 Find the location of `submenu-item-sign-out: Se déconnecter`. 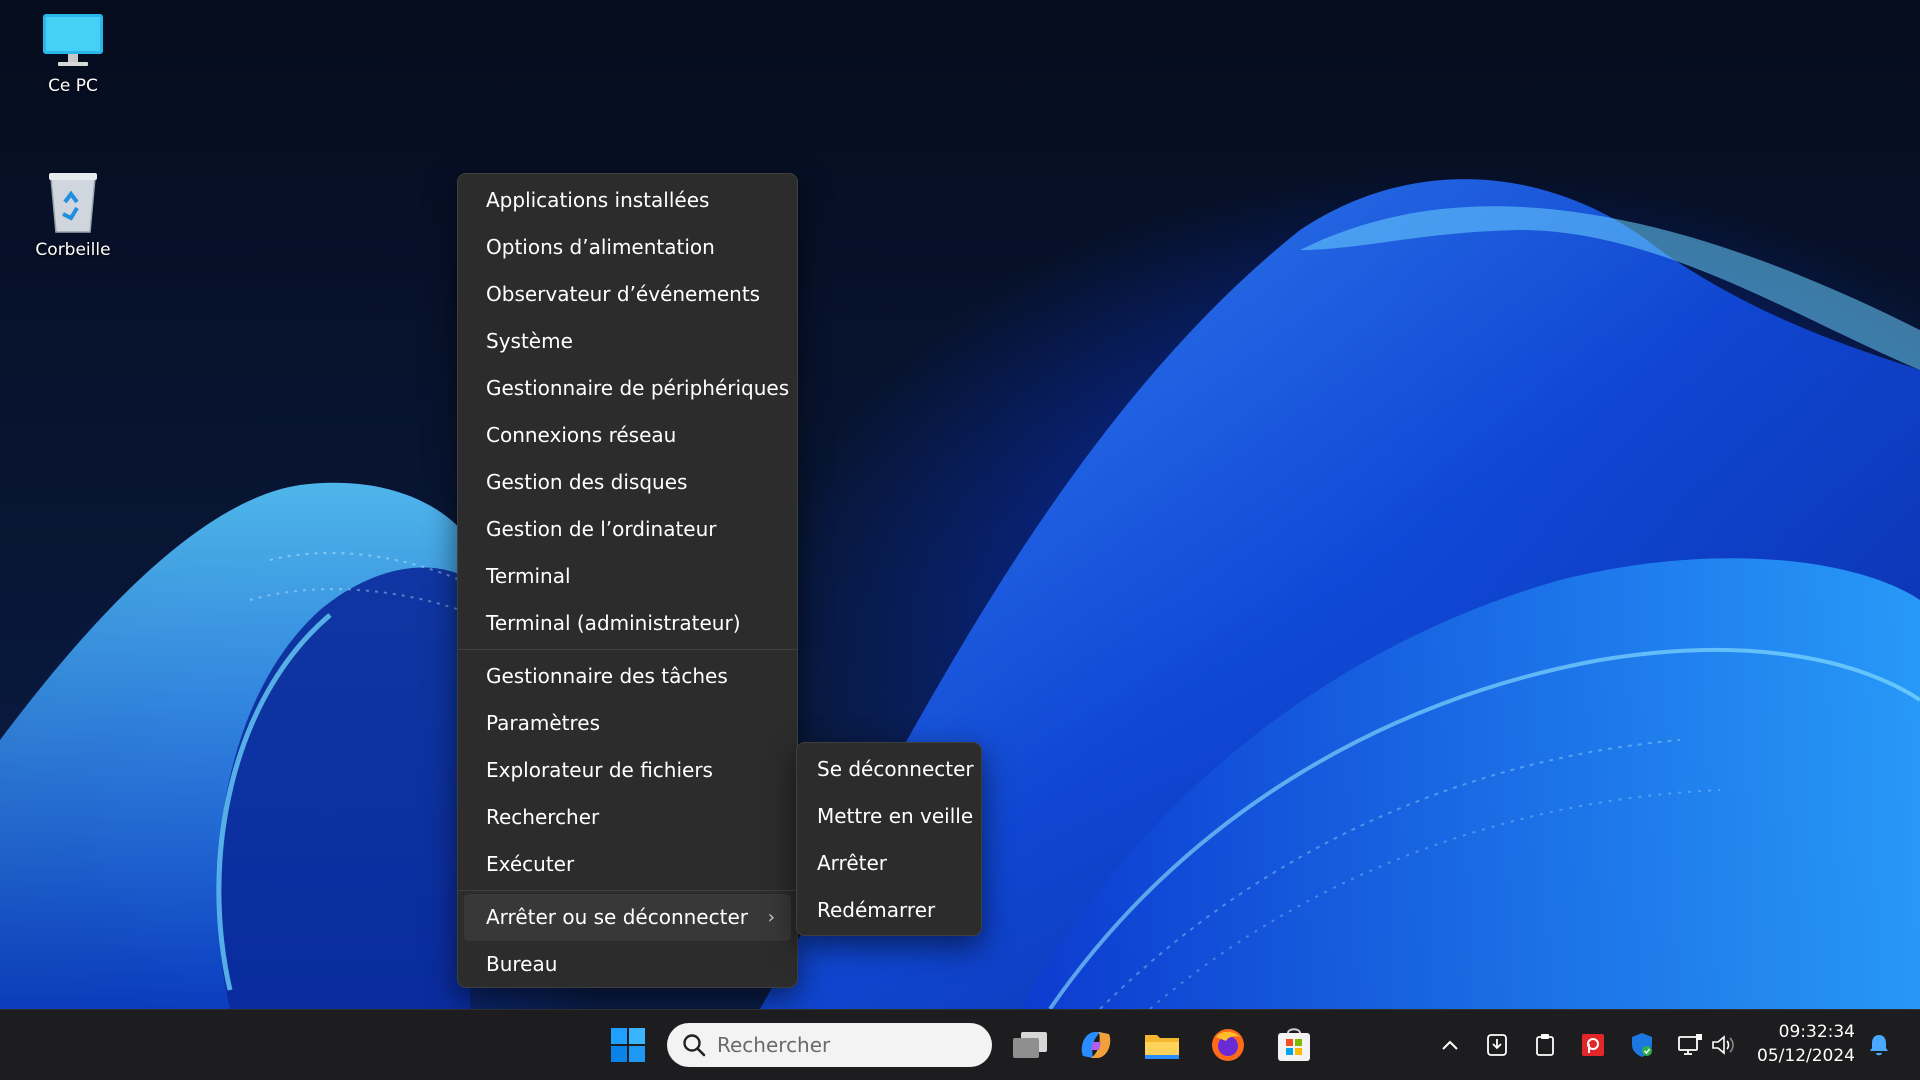

submenu-item-sign-out: Se déconnecter is located at coordinates (889, 769).